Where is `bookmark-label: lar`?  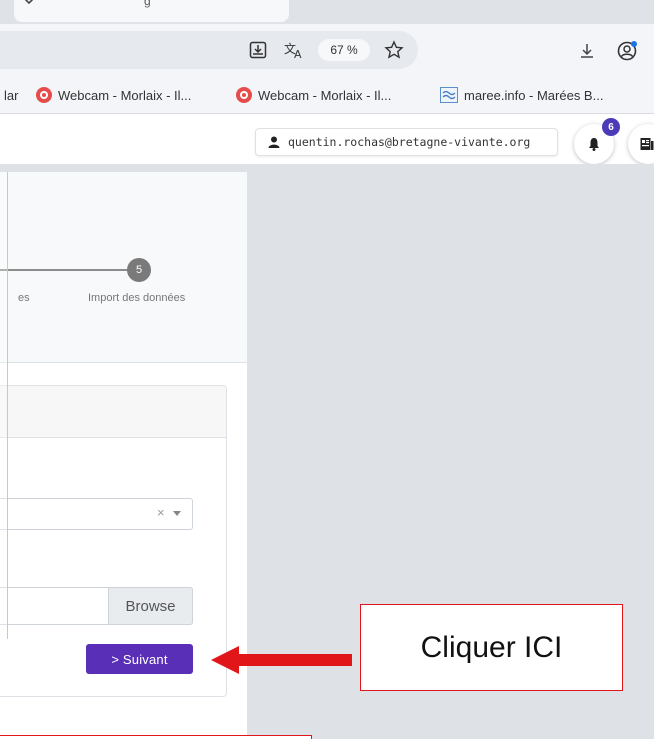 bookmark-label: lar is located at coordinates (11, 95).